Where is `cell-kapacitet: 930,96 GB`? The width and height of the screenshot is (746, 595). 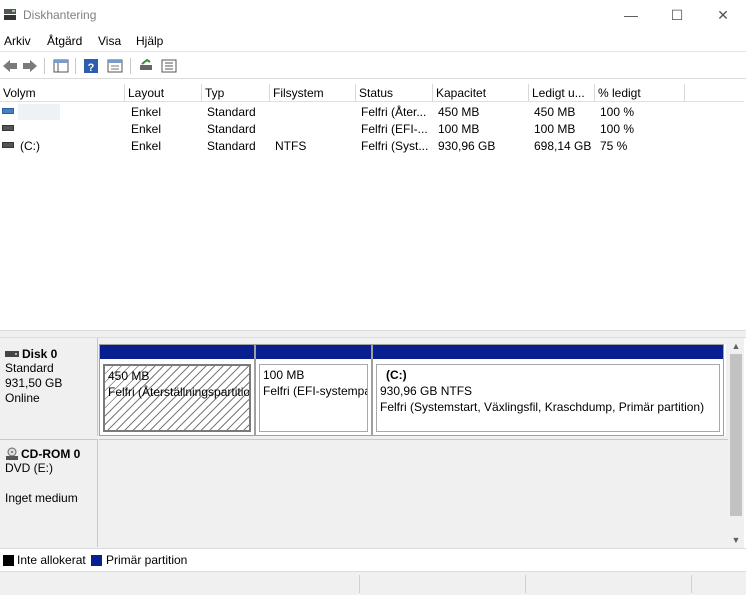
cell-kapacitet: 930,96 GB is located at coordinates (467, 146).